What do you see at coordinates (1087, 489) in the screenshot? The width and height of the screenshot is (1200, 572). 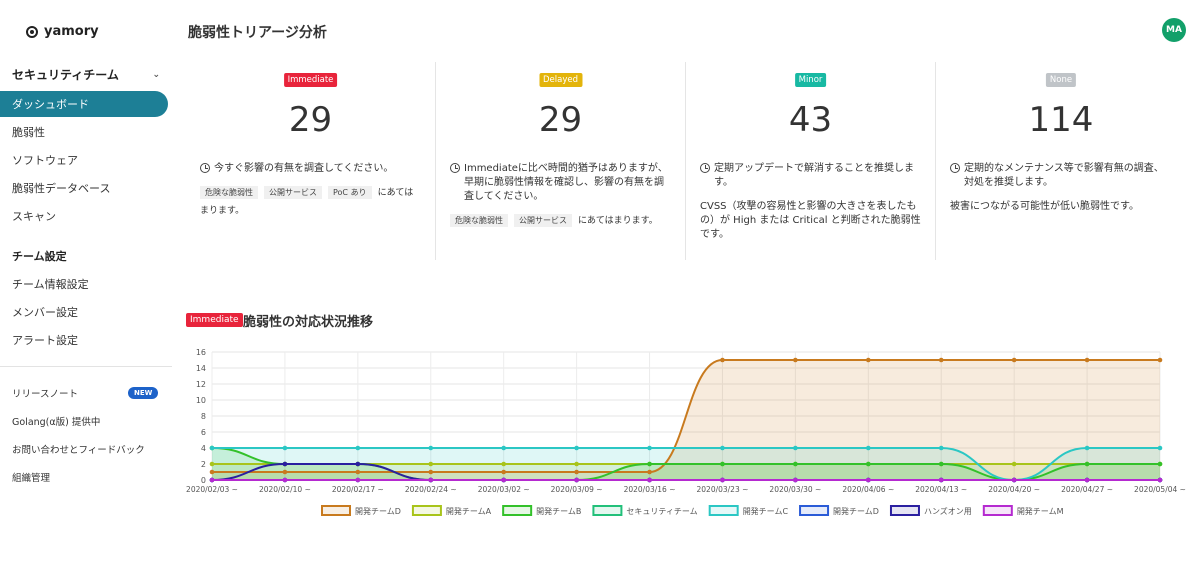 I see `x-tick-label: 2020/04/27 ~` at bounding box center [1087, 489].